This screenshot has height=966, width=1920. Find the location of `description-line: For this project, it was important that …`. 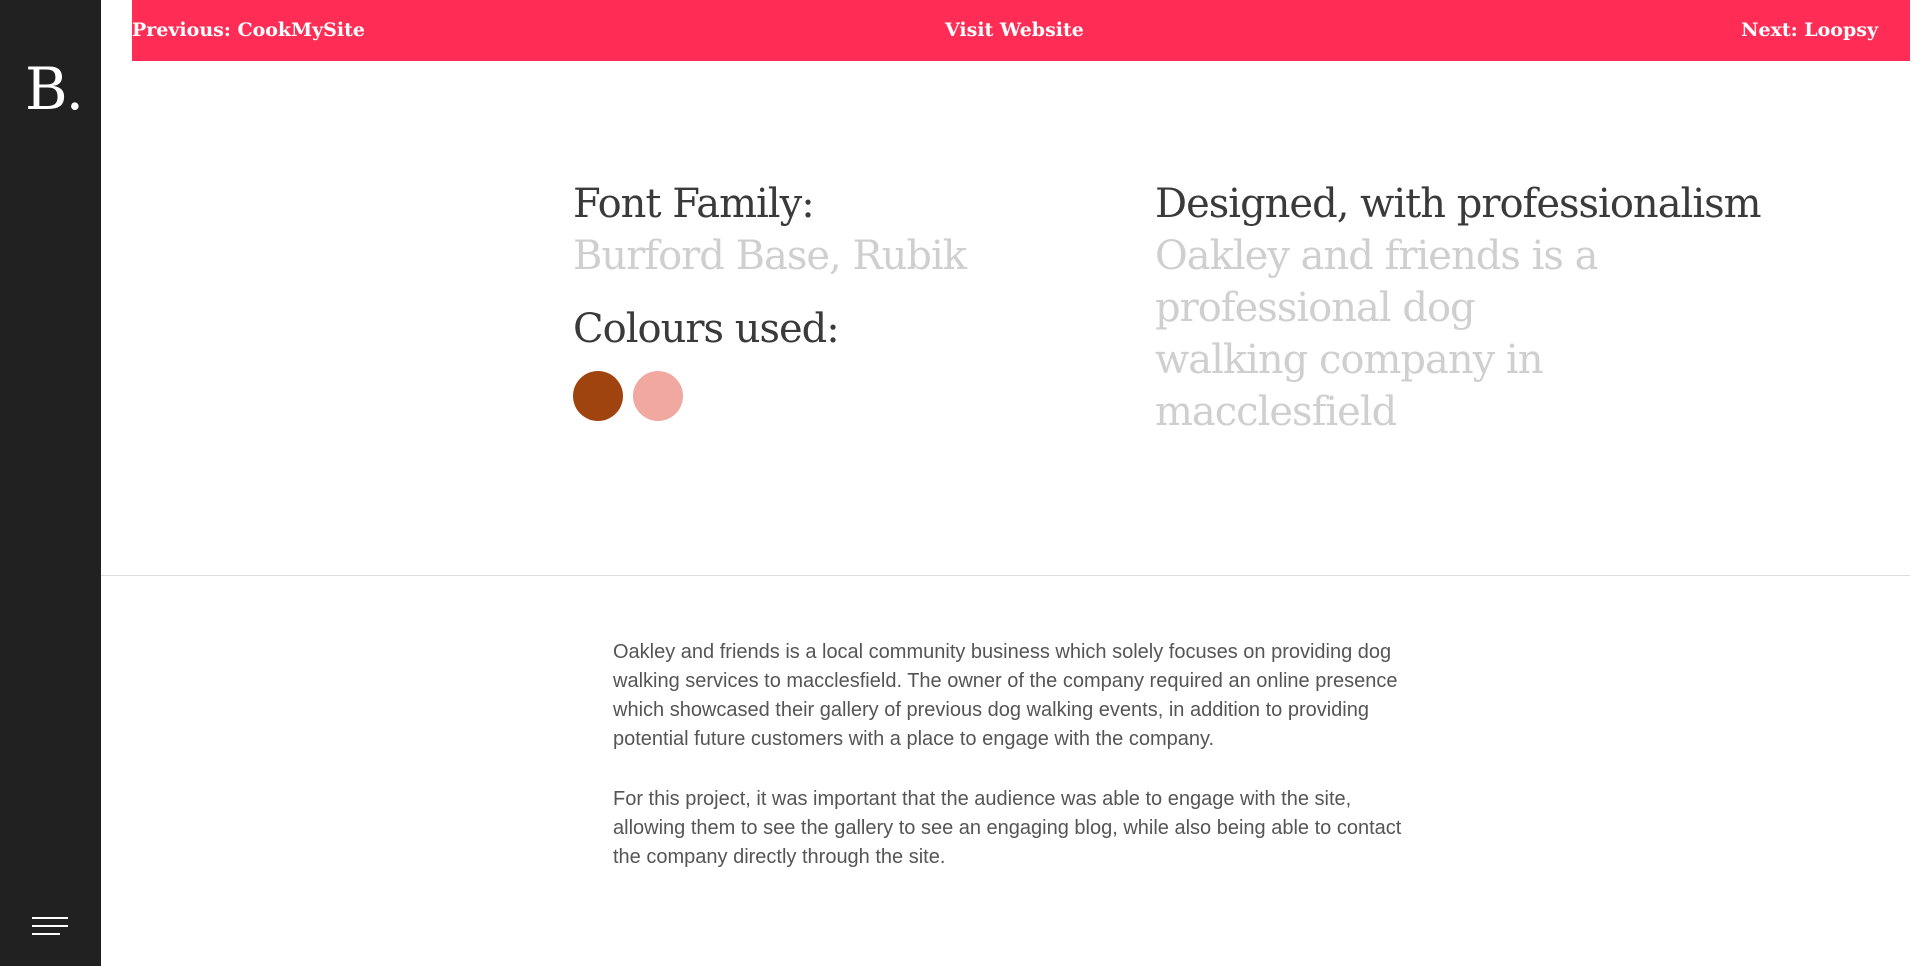

description-line: For this project, it was important that … is located at coordinates (982, 799).